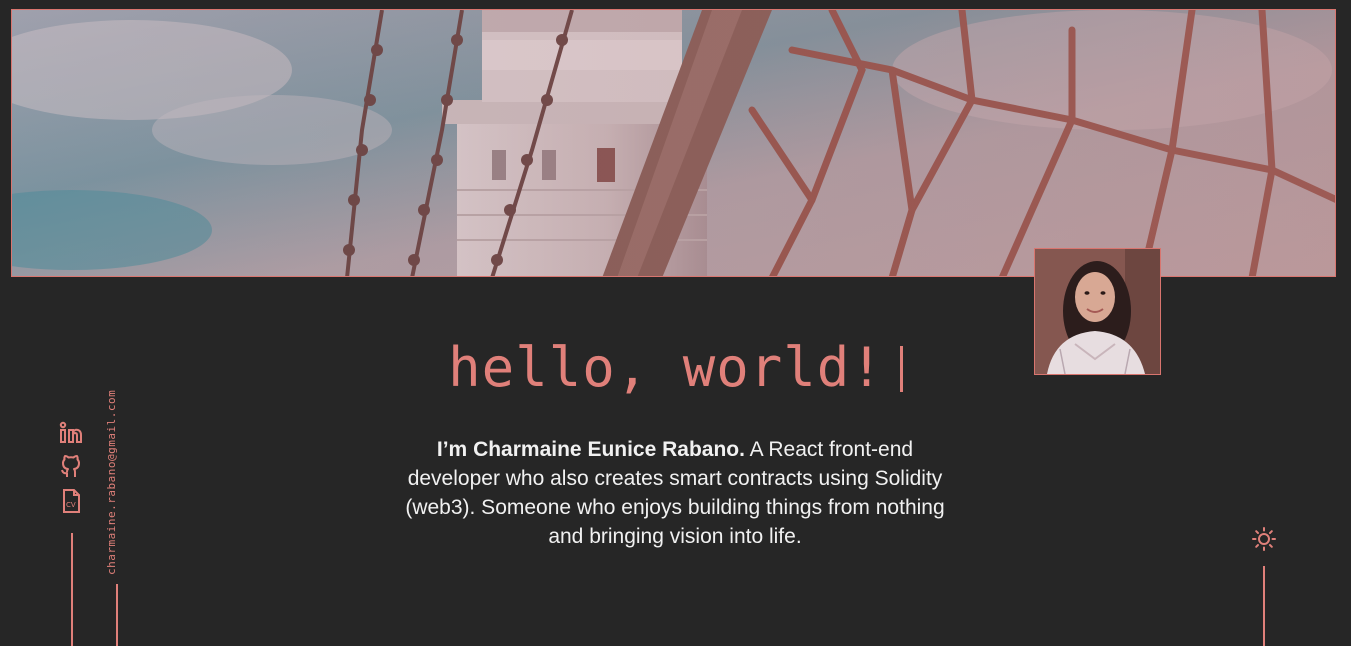  I want to click on right-rail-line, so click(1264, 606).